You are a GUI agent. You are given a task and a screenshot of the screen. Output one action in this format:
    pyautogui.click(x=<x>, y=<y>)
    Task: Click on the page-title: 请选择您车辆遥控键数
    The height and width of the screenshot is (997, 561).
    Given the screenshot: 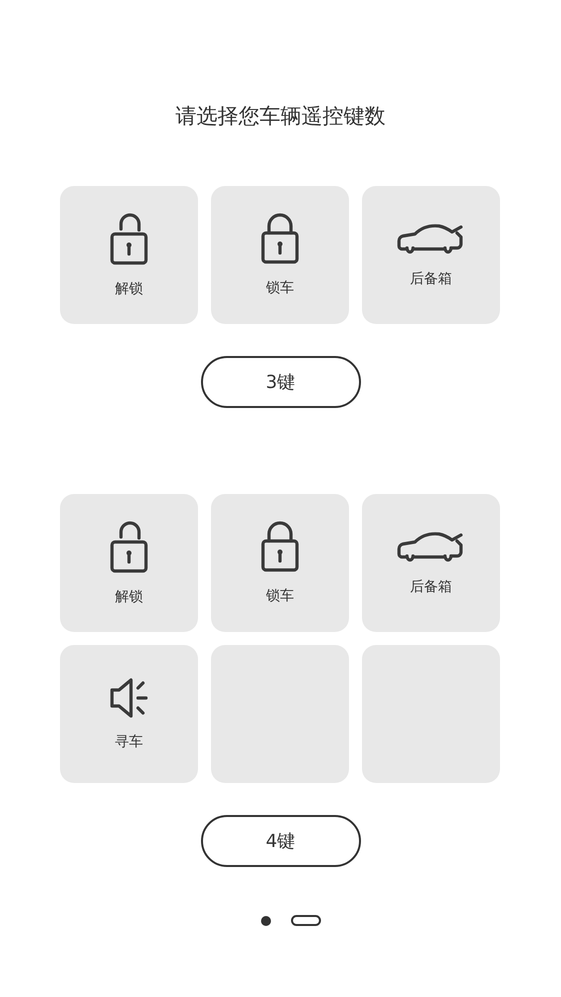 What is the action you would take?
    pyautogui.click(x=280, y=116)
    